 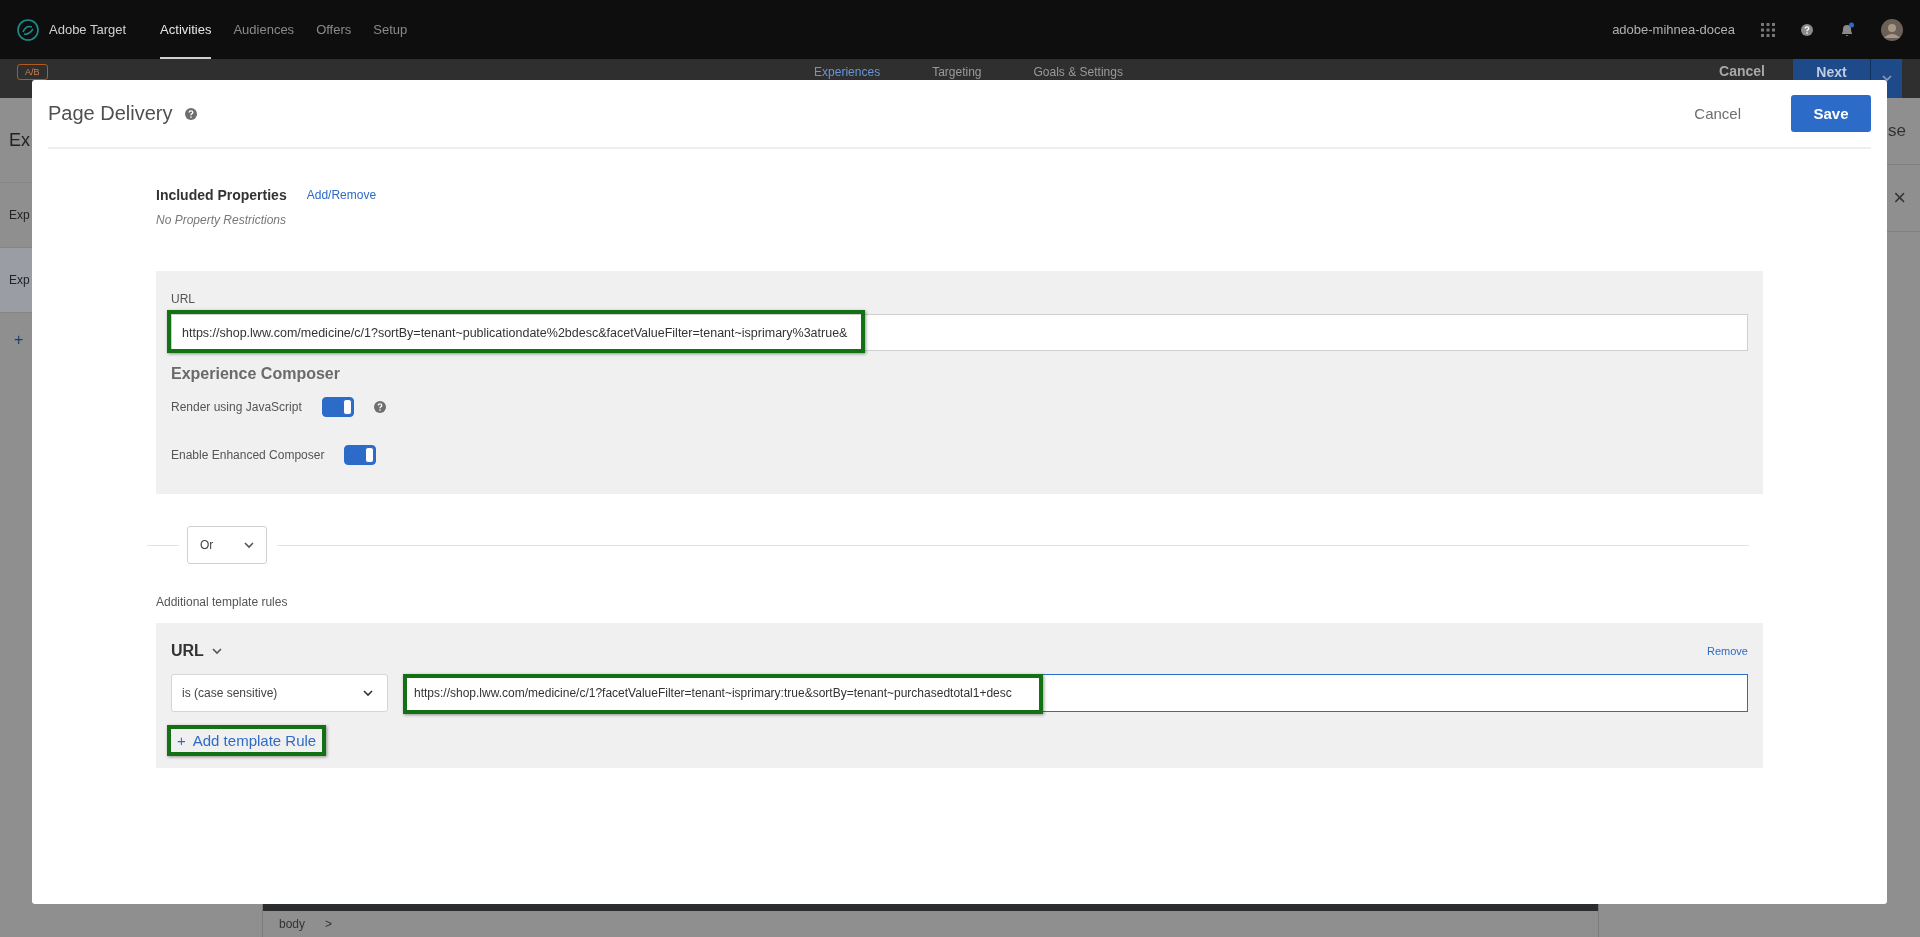 I want to click on field-label: URL, so click(x=183, y=299).